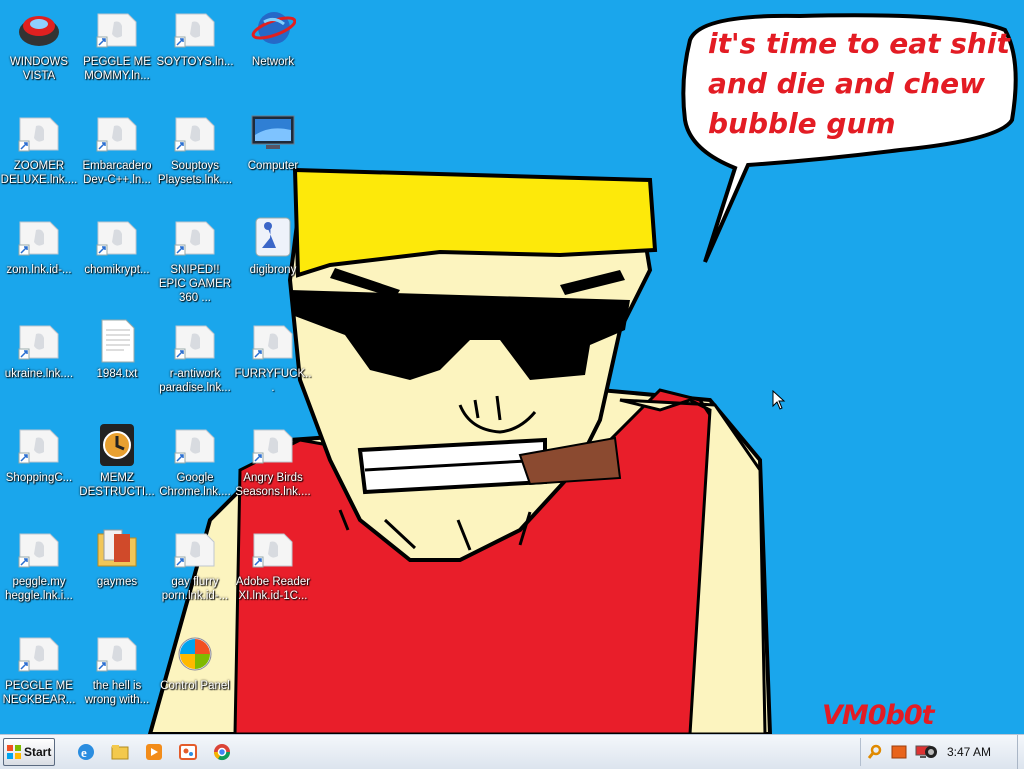  I want to click on digibrony-icon, so click(273, 237).